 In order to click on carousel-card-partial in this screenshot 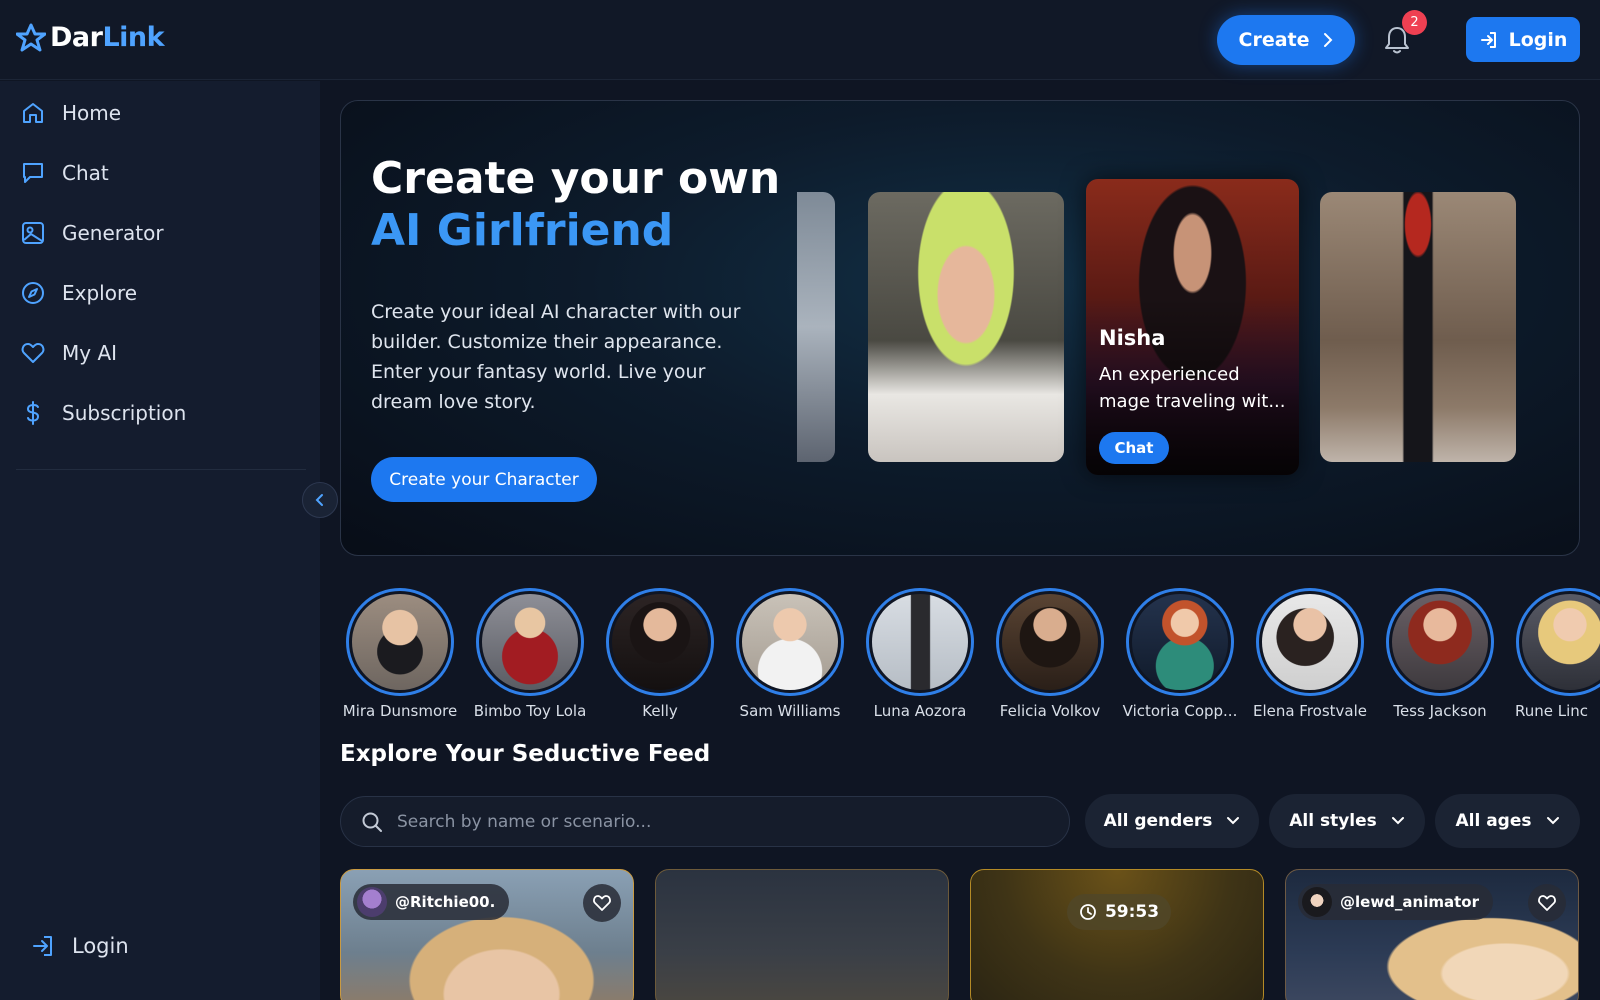, I will do `click(816, 327)`.